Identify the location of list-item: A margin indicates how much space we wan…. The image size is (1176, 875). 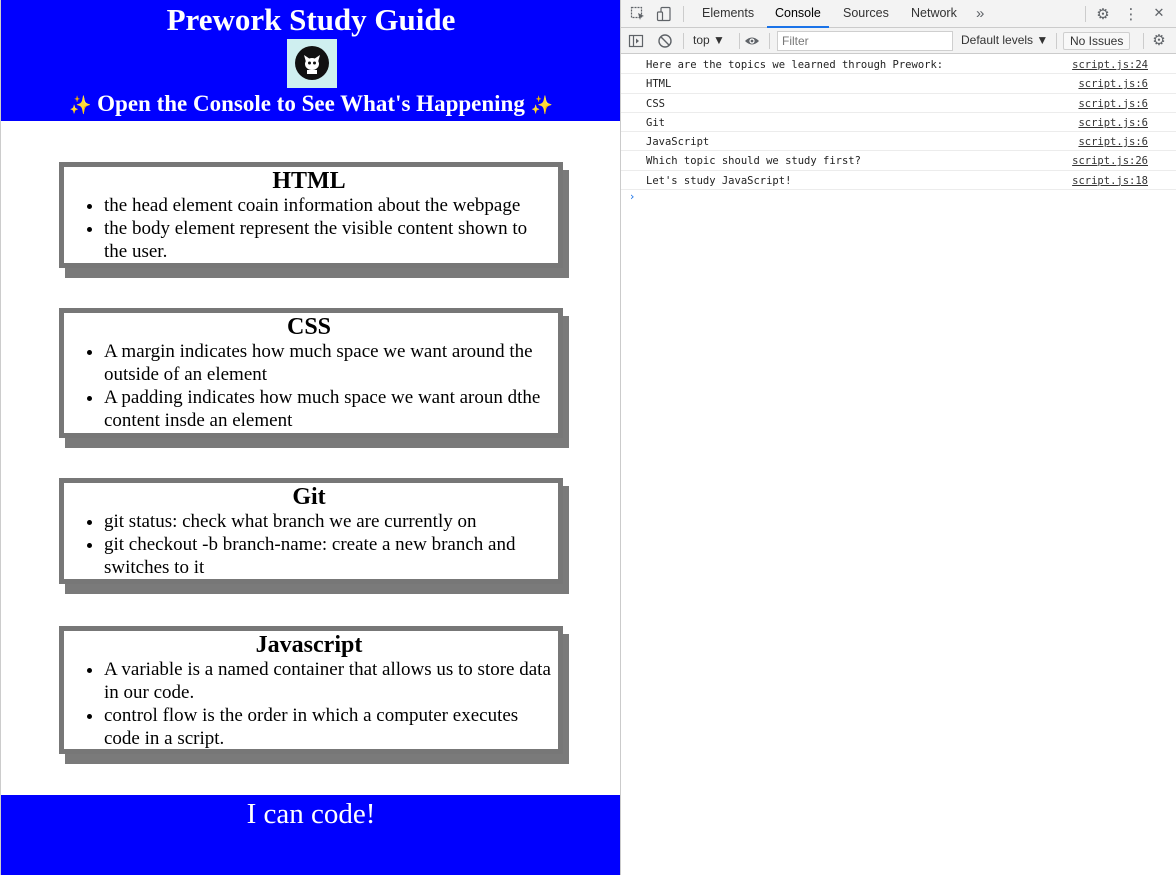
(329, 363).